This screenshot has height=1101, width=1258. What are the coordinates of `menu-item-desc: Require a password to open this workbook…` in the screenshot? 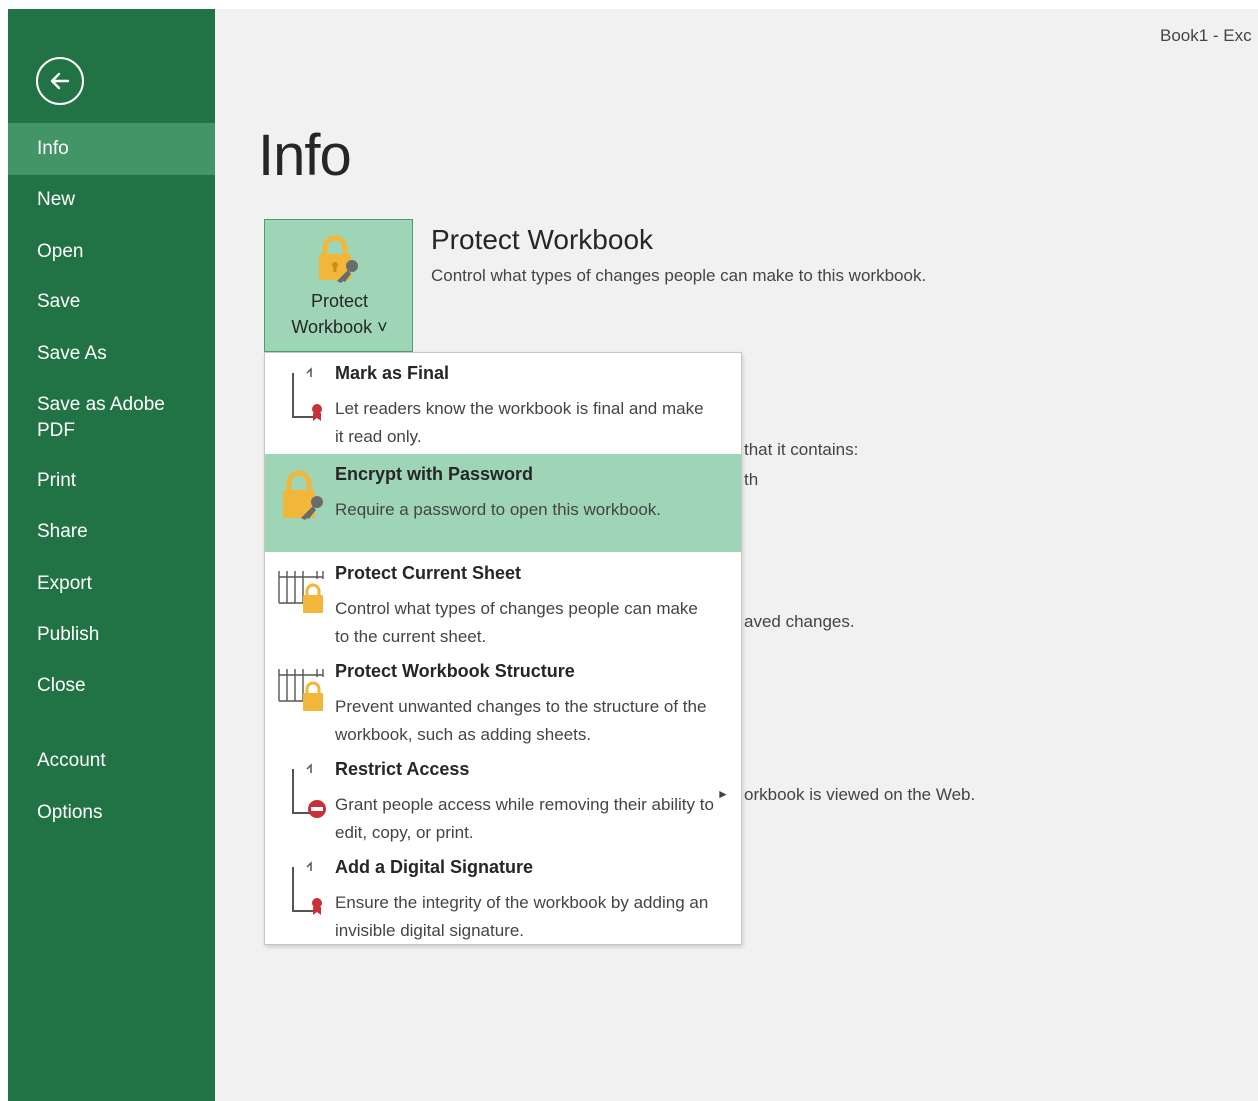 It's located at (498, 509).